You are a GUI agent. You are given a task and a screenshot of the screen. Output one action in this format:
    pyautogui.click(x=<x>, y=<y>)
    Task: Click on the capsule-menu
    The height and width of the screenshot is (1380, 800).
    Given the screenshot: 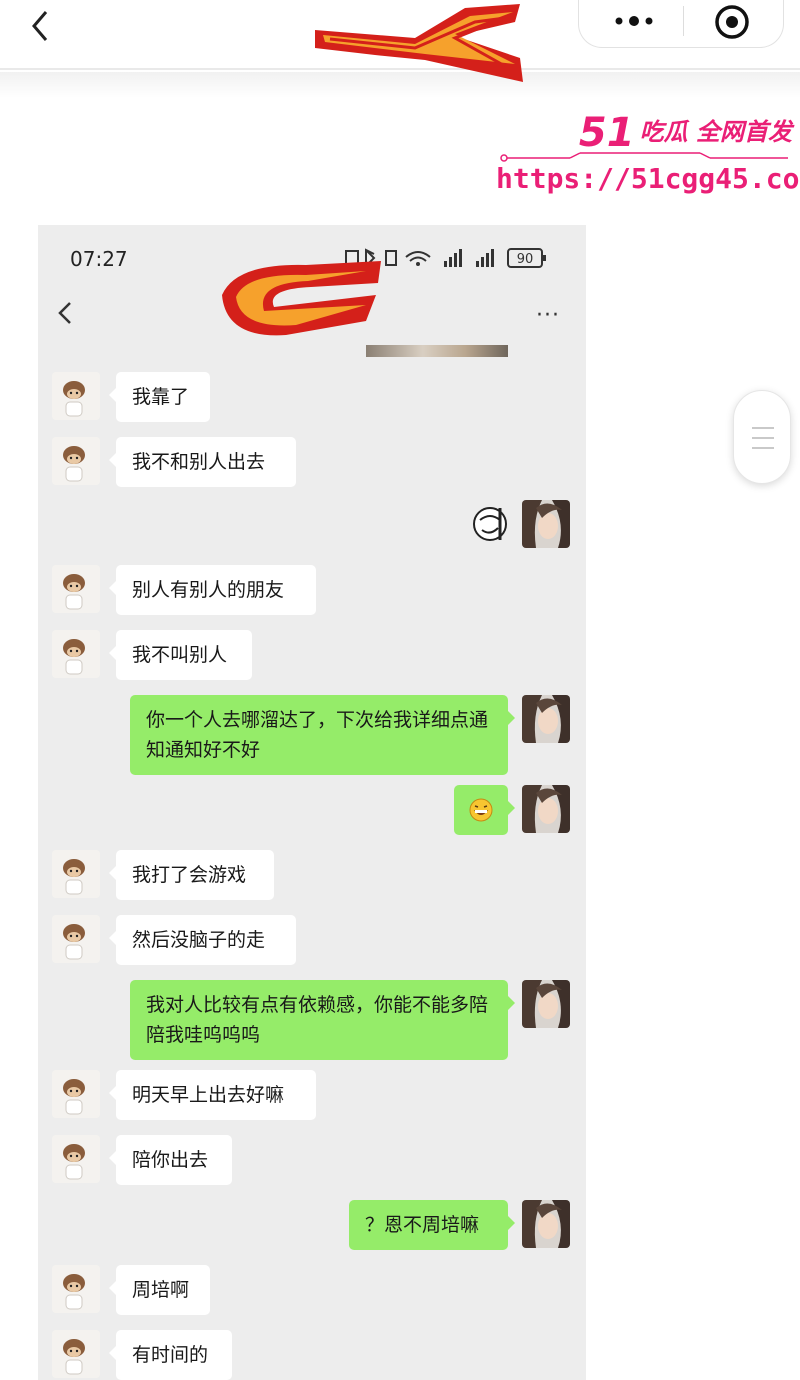 What is the action you would take?
    pyautogui.click(x=681, y=24)
    